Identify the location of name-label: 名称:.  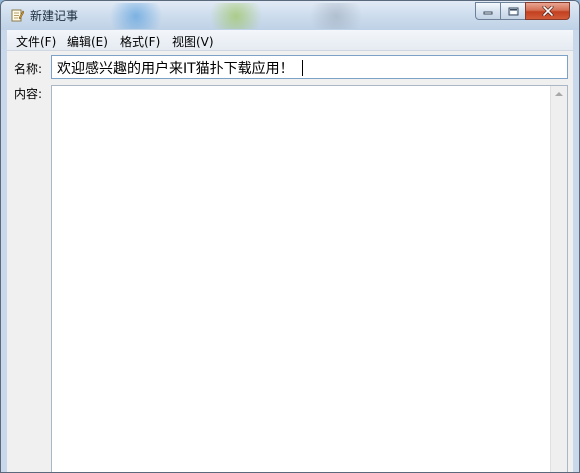
(28, 69).